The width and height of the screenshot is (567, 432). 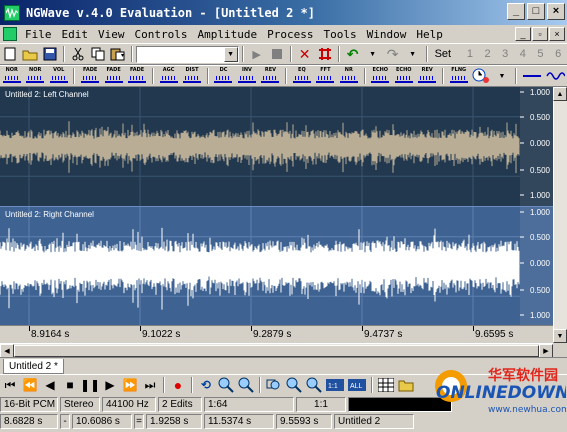 What do you see at coordinates (546, 351) in the screenshot?
I see `scroll-right-icon: ▶` at bounding box center [546, 351].